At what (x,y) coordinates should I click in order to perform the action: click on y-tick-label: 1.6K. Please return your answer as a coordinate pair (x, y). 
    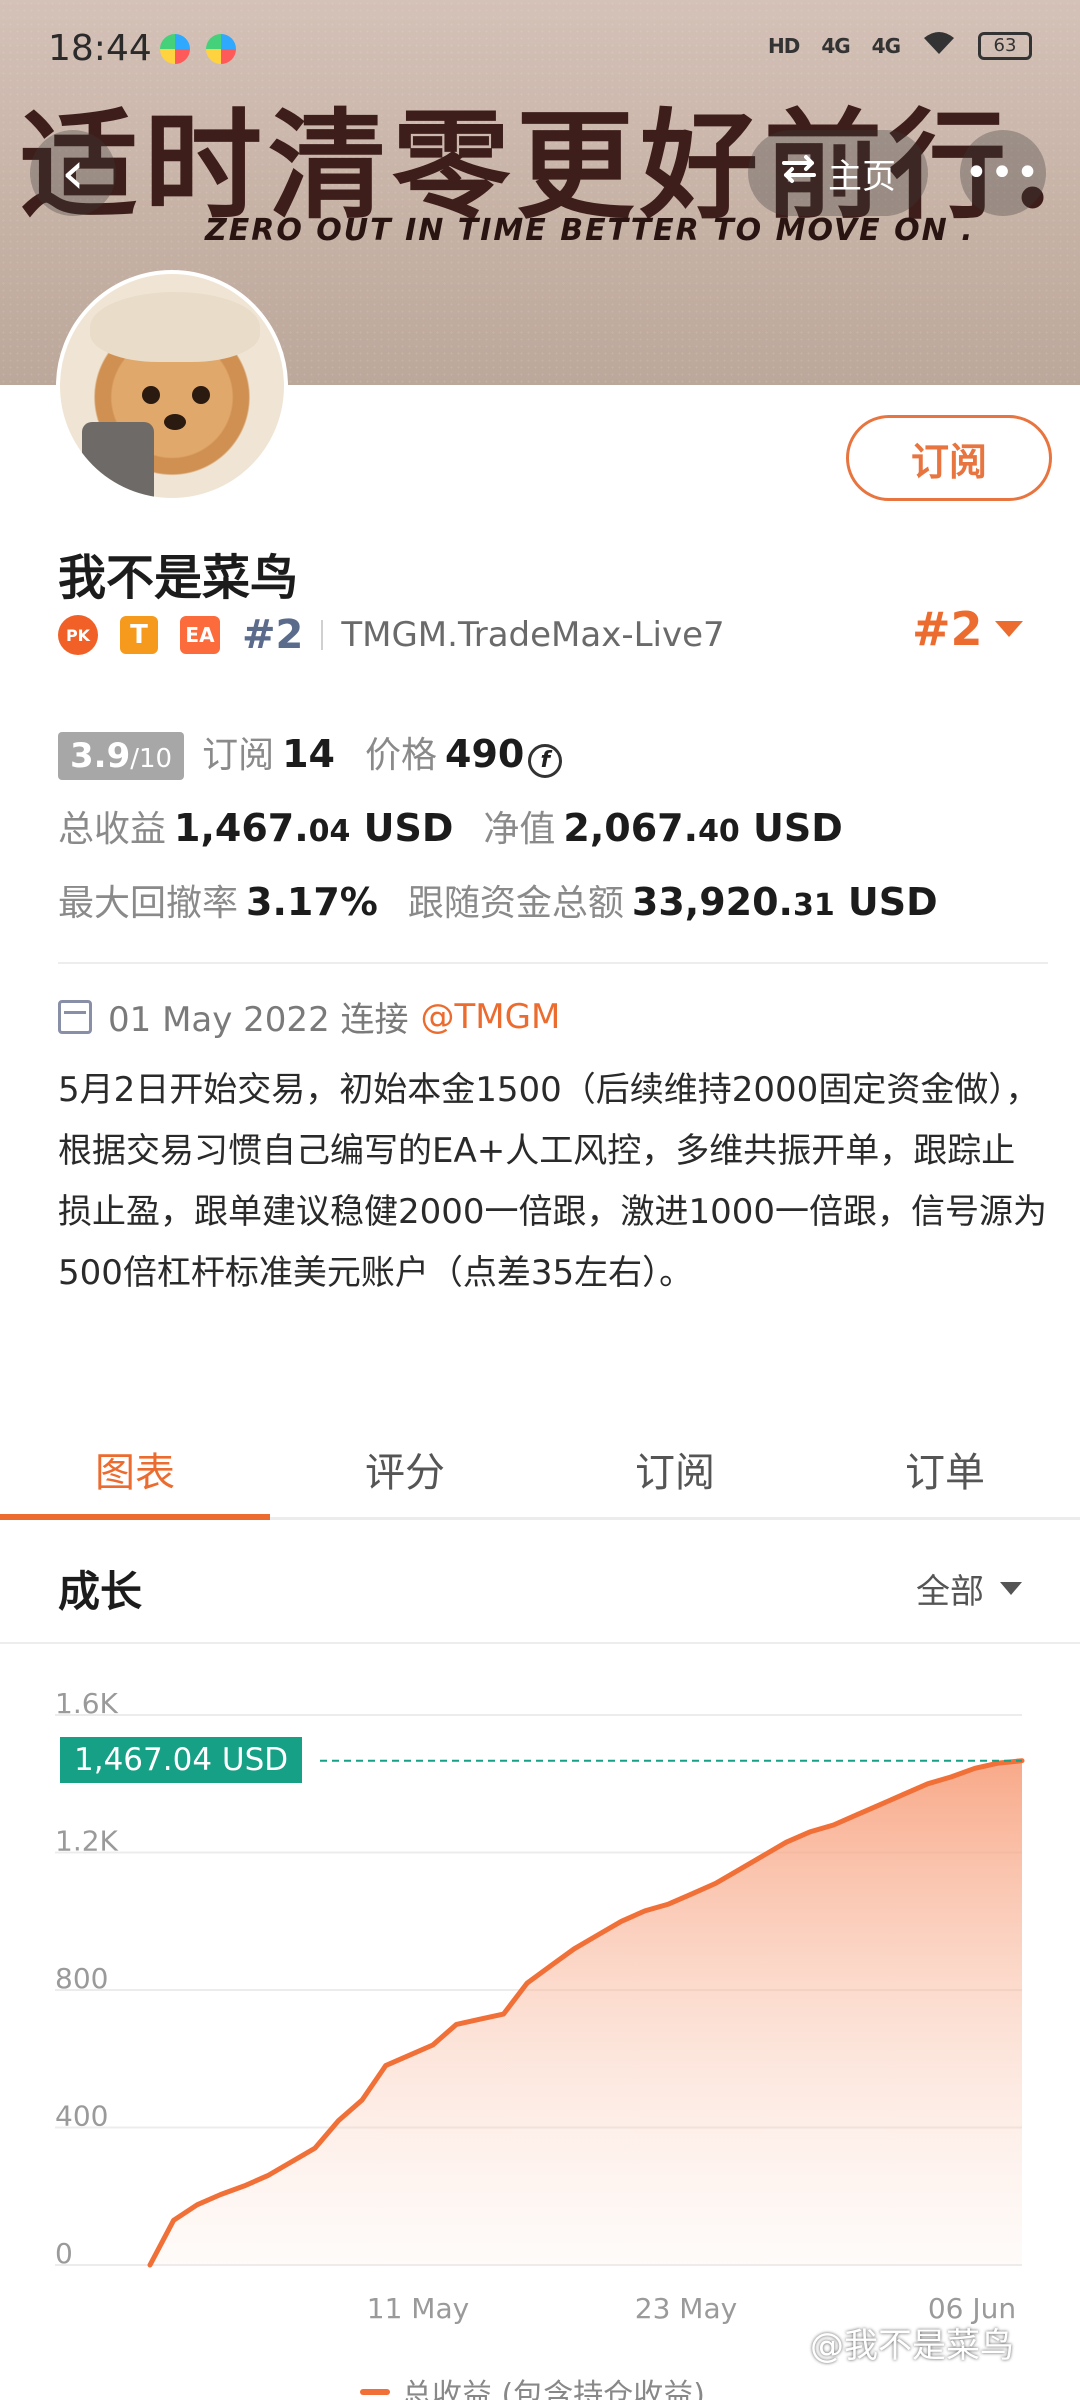
    Looking at the image, I should click on (87, 1703).